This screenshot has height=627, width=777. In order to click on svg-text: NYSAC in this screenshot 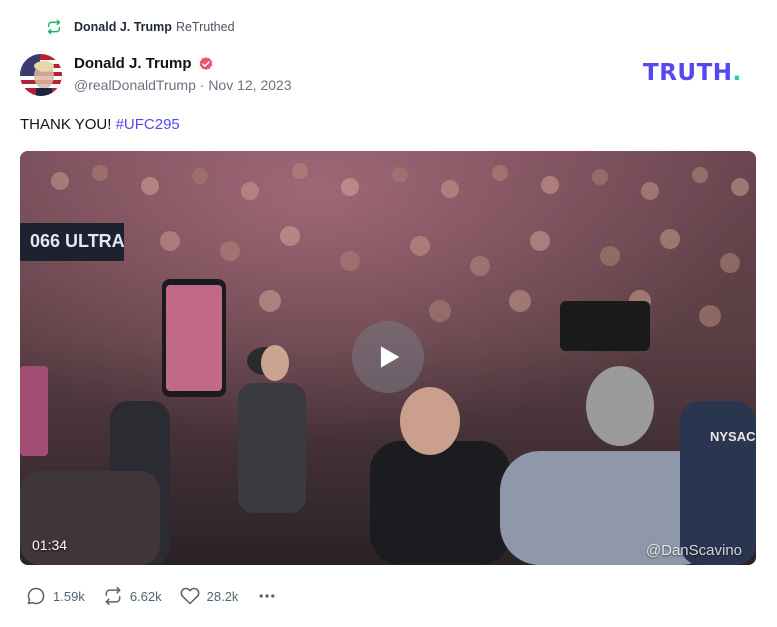, I will do `click(733, 436)`.